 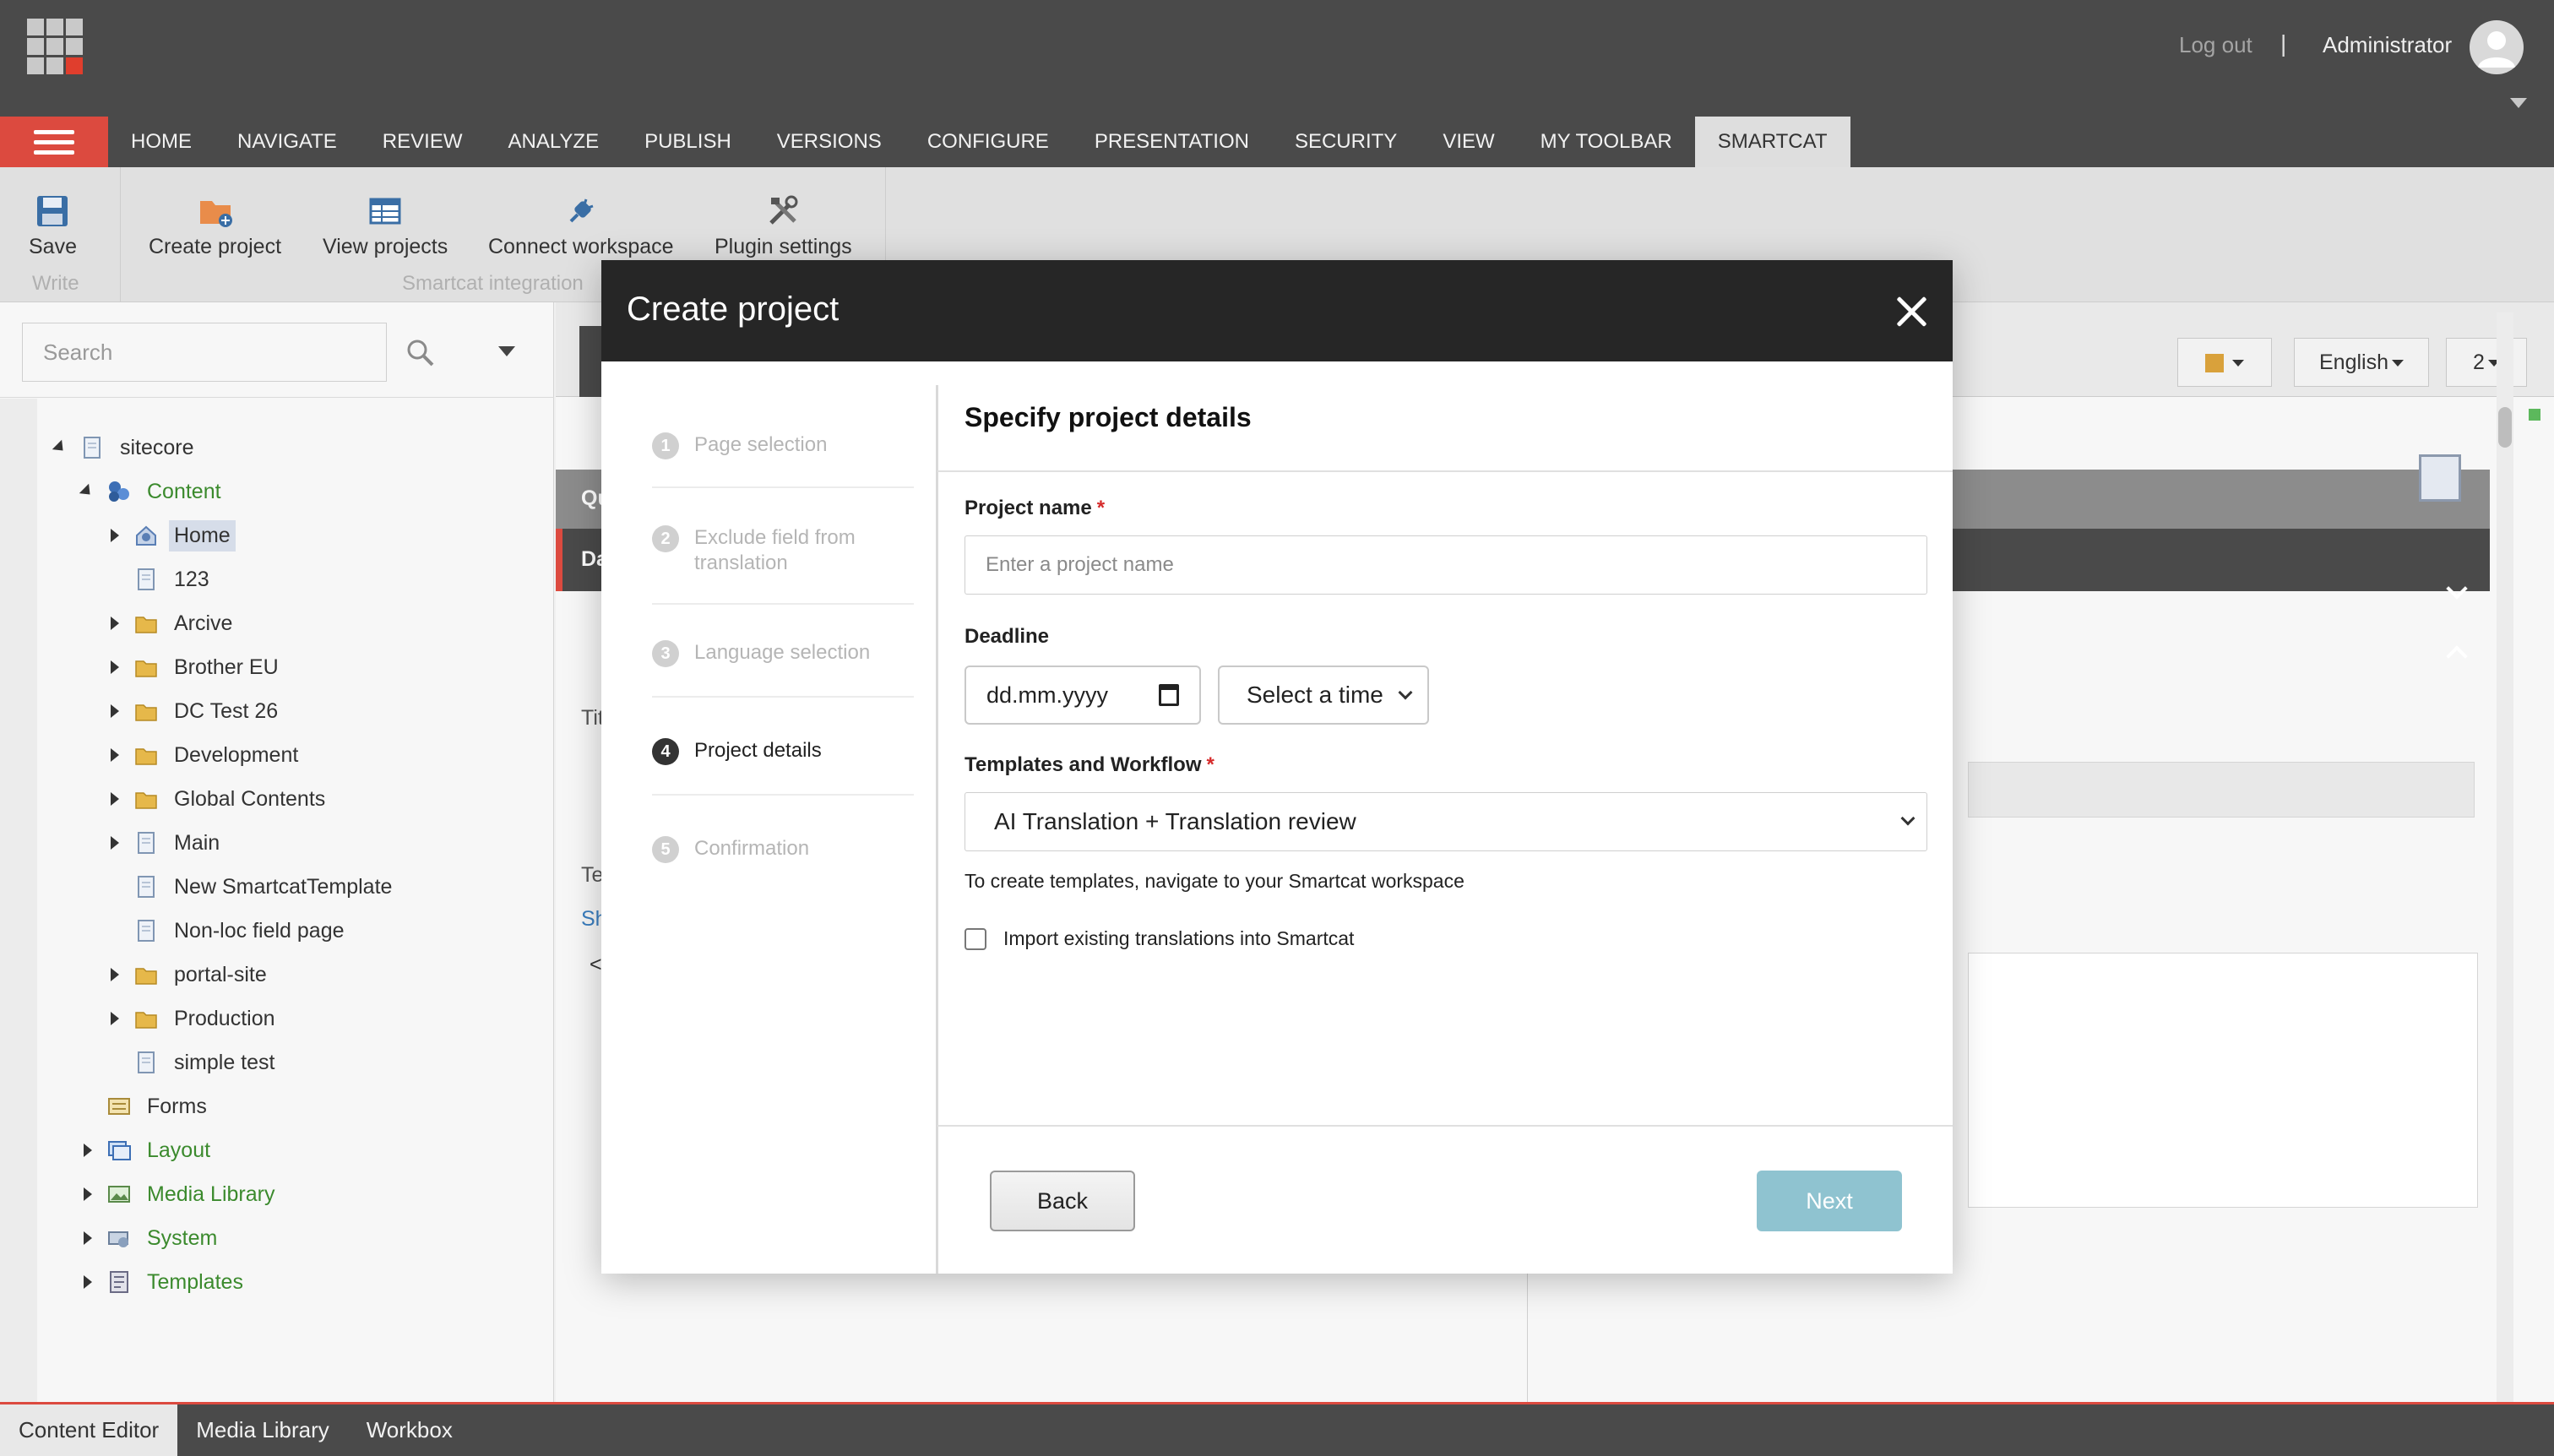 I want to click on close-icon, so click(x=1911, y=311).